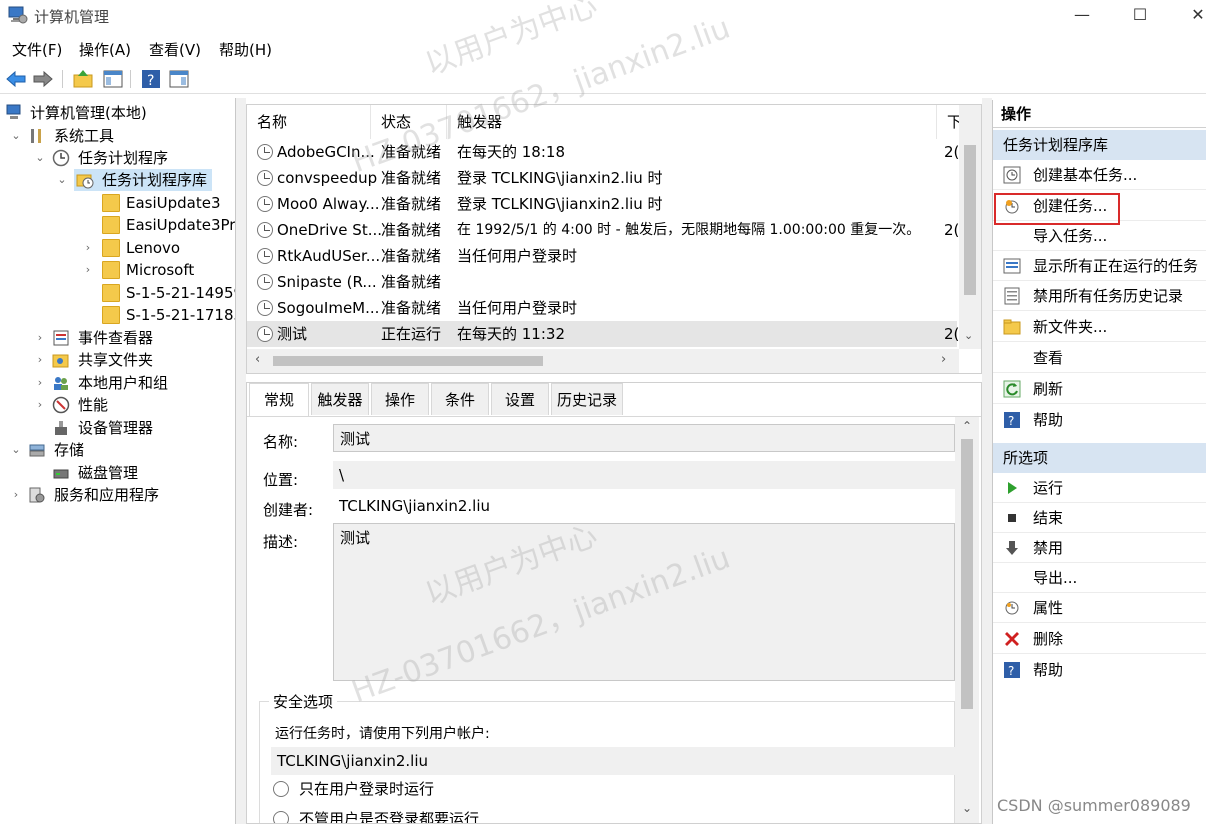 Image resolution: width=1206 pixels, height=824 pixels. I want to click on tree-item-shared-folders: › 共享文件夹, so click(119, 360).